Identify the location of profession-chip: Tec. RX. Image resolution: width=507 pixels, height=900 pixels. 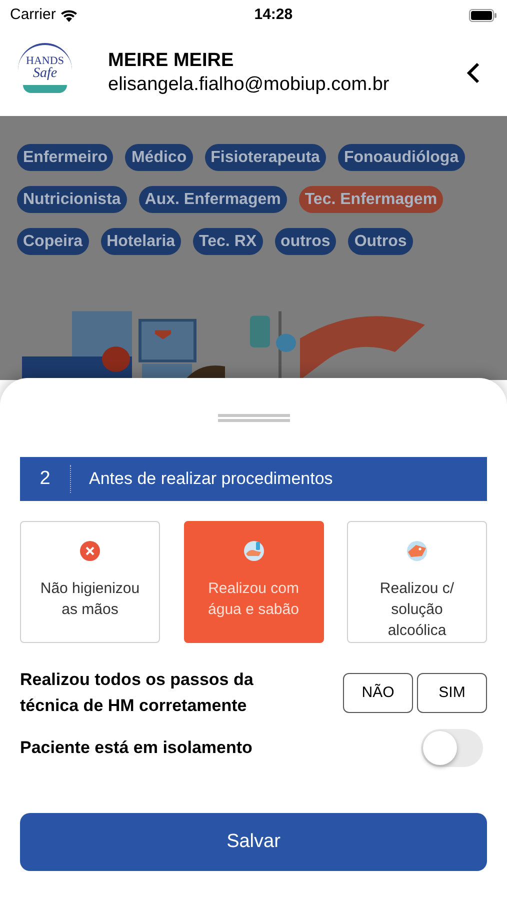
(228, 241).